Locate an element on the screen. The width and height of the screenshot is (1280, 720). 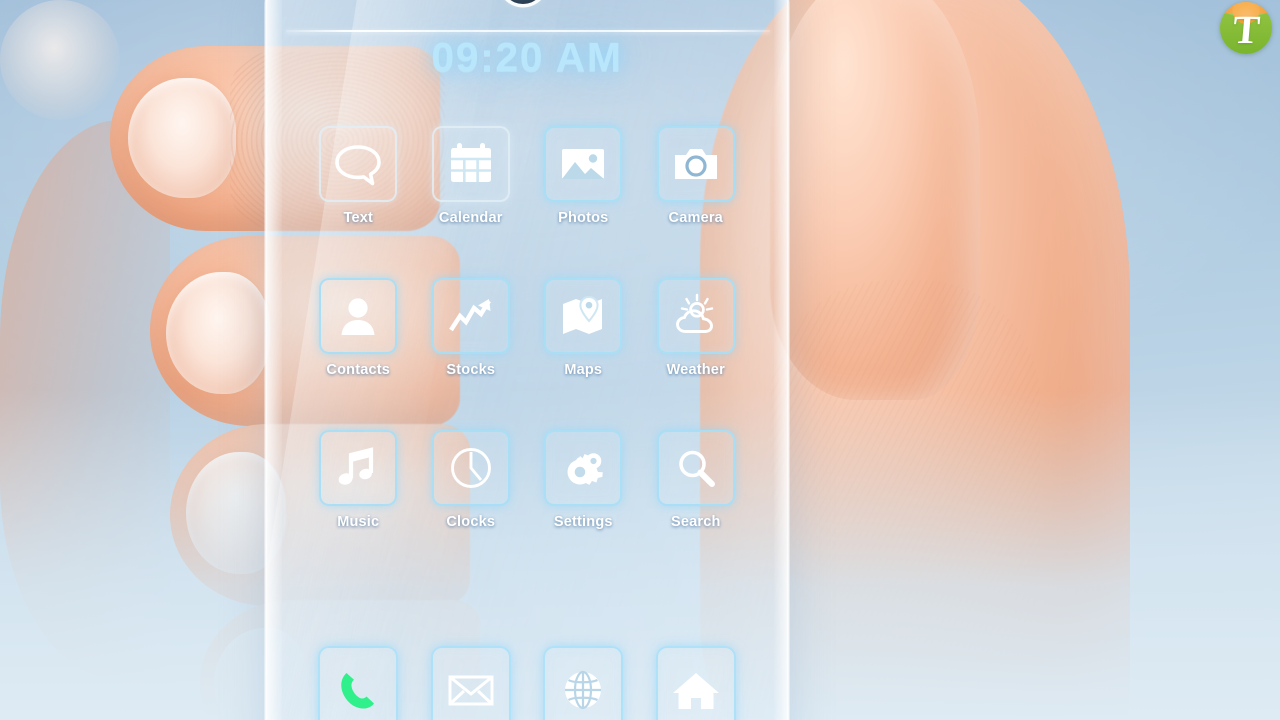
gears-icon is located at coordinates (585, 469).